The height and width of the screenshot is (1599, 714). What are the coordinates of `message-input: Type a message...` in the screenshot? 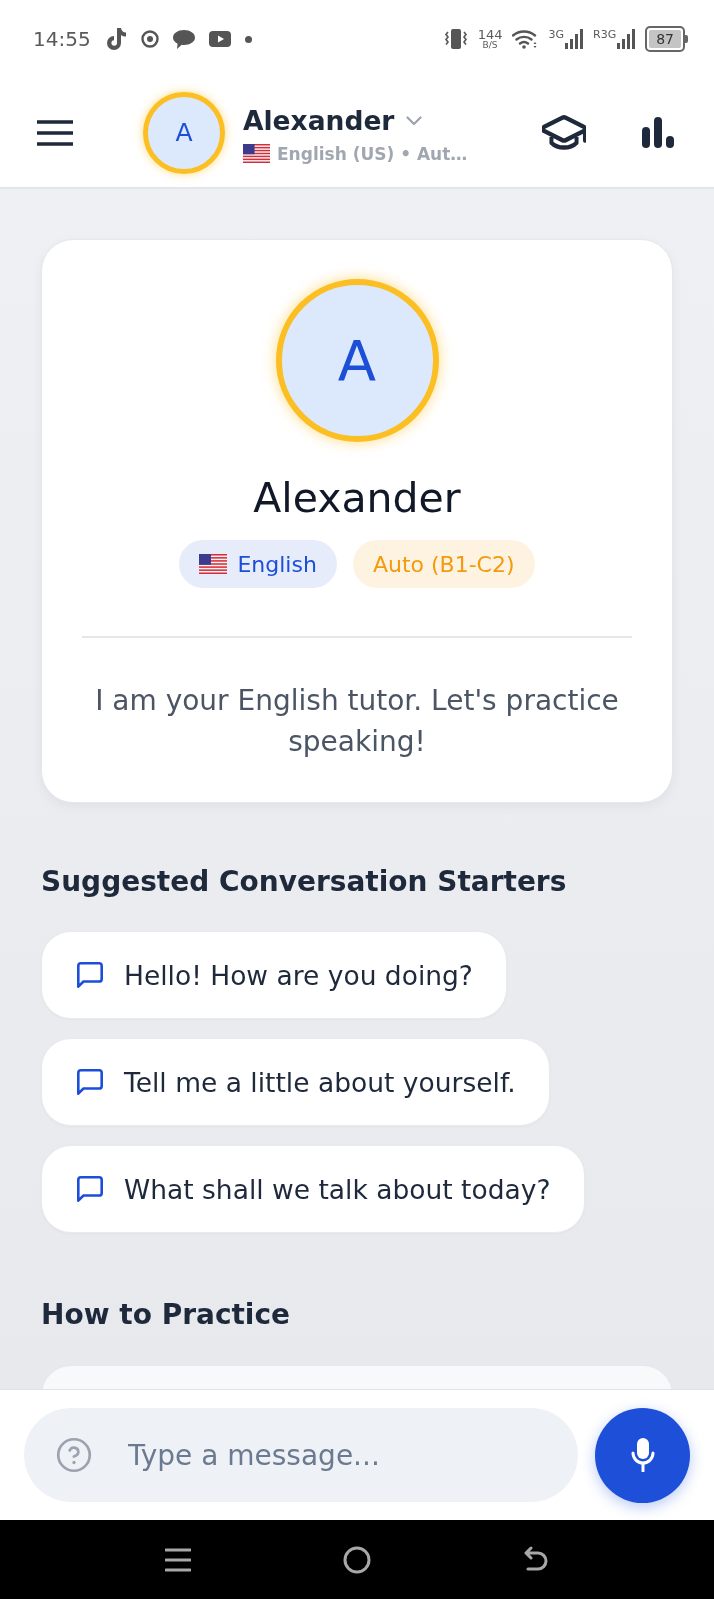 It's located at (301, 1455).